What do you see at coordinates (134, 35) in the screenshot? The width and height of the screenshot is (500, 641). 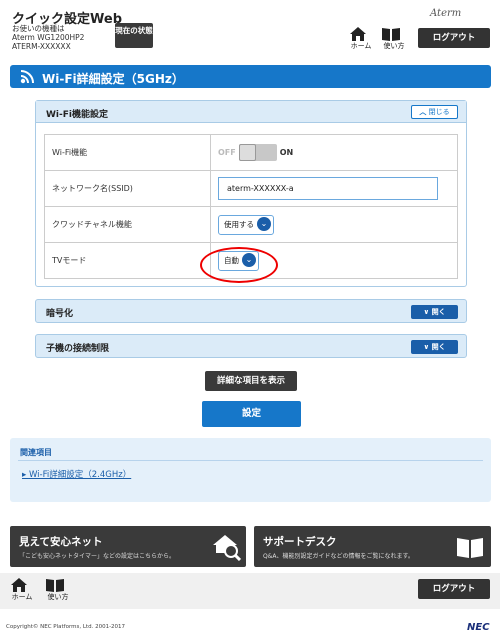 I see `current-status-button: 現在の状態` at bounding box center [134, 35].